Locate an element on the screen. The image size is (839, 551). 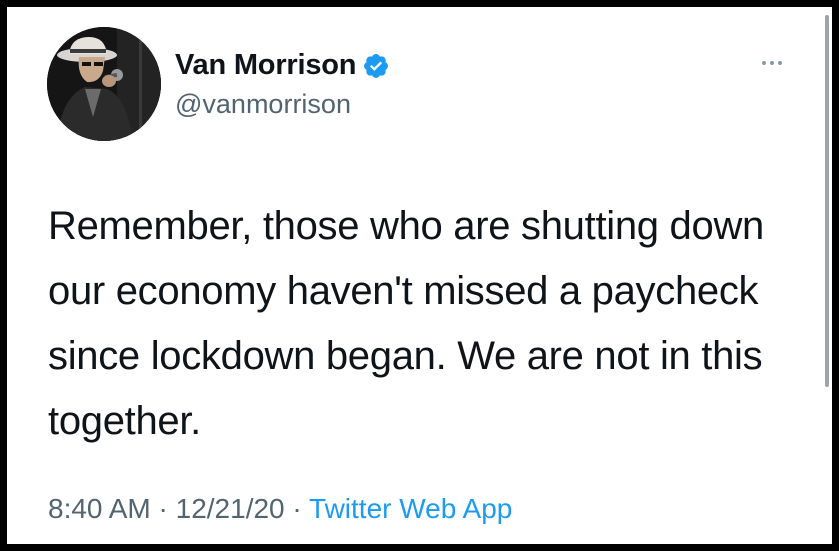
tweet-source-link: Twitter Web App is located at coordinates (410, 508).